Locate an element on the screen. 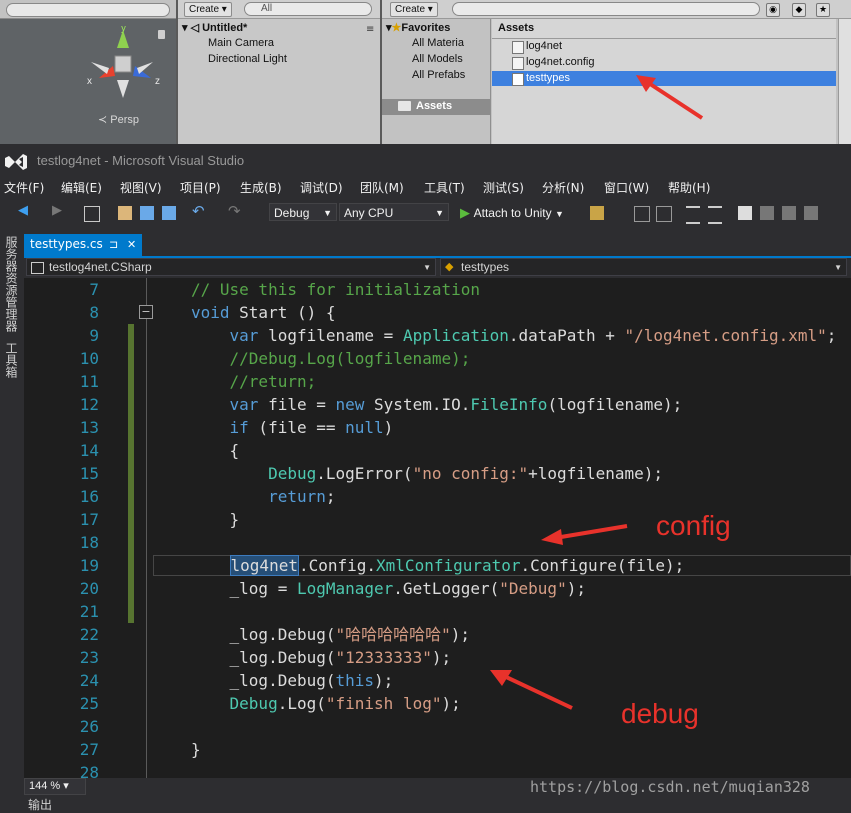 The width and height of the screenshot is (851, 813). hierarchy-search-input: All is located at coordinates (308, 9).